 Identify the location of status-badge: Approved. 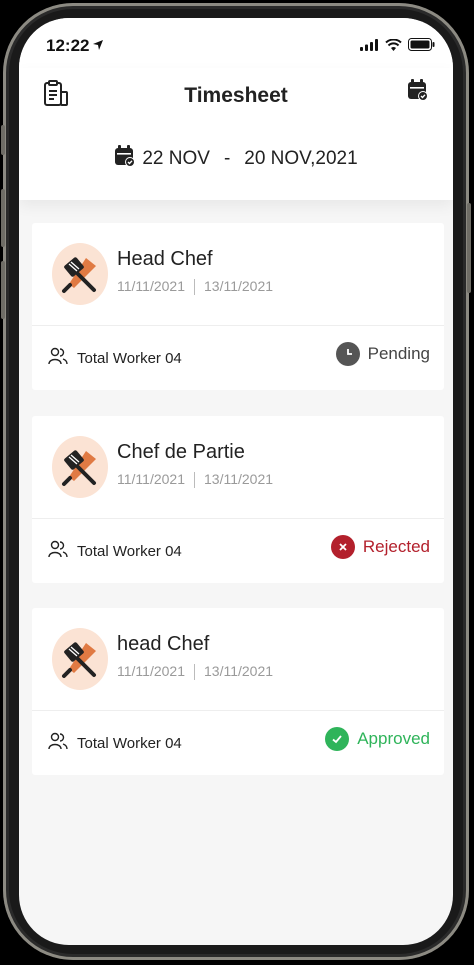
(377, 739).